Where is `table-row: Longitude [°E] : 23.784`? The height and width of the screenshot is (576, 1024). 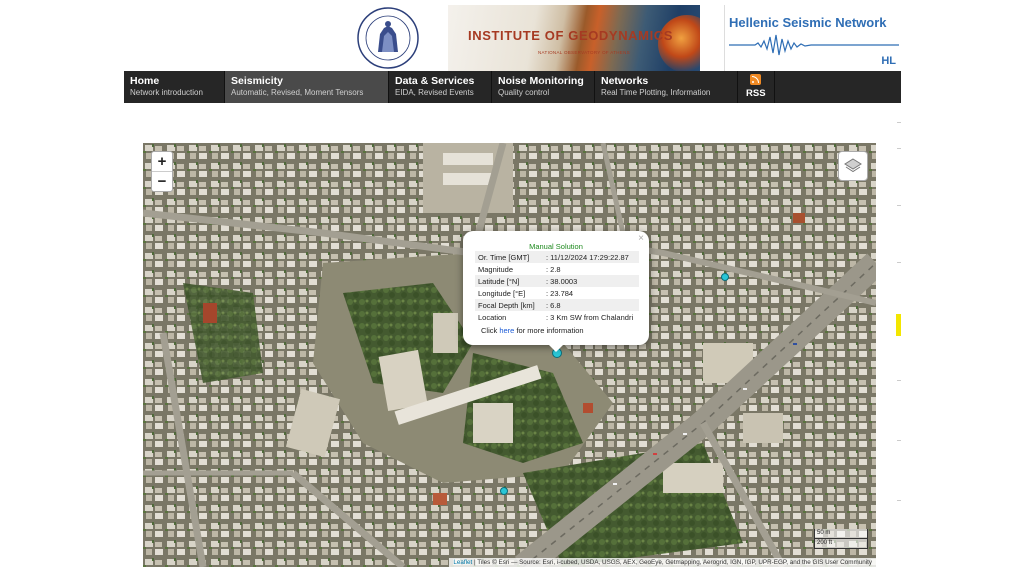 table-row: Longitude [°E] : 23.784 is located at coordinates (557, 293).